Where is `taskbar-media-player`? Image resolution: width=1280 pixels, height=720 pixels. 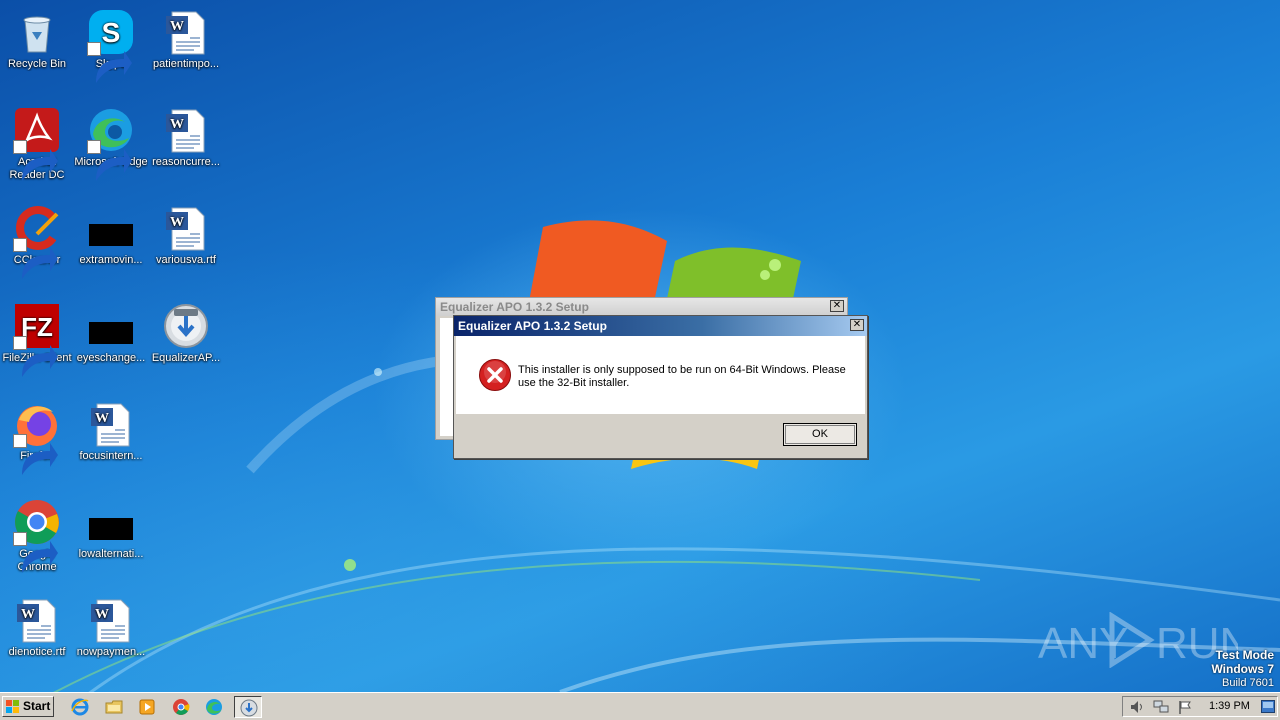
taskbar-media-player is located at coordinates (147, 707).